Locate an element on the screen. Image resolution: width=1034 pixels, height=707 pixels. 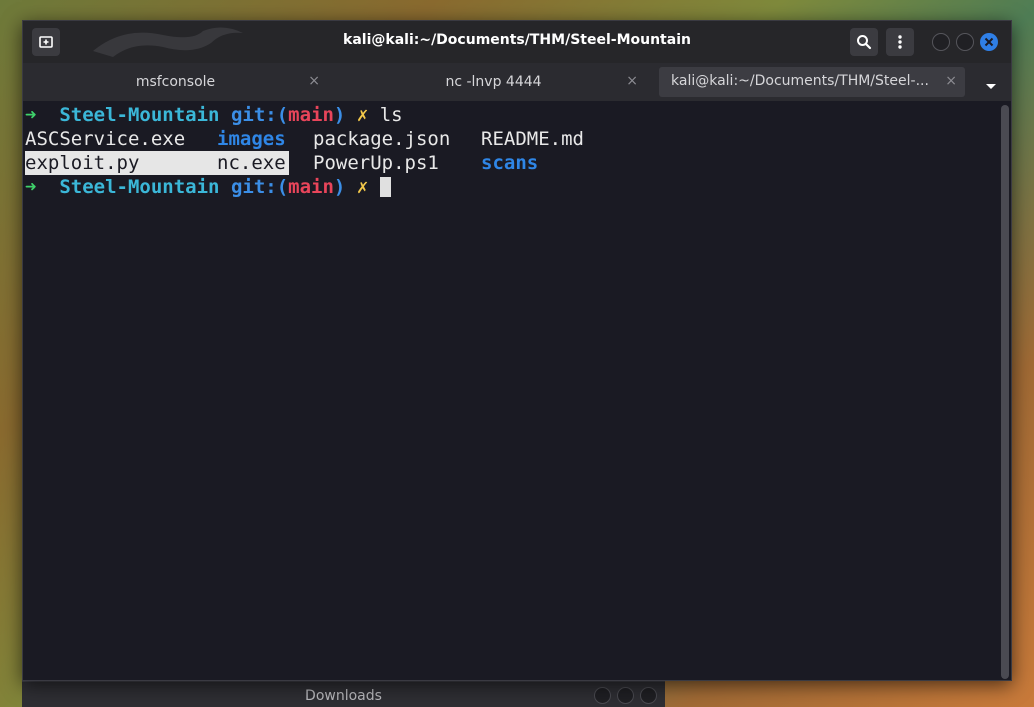
maximize-icon is located at coordinates (625, 695).